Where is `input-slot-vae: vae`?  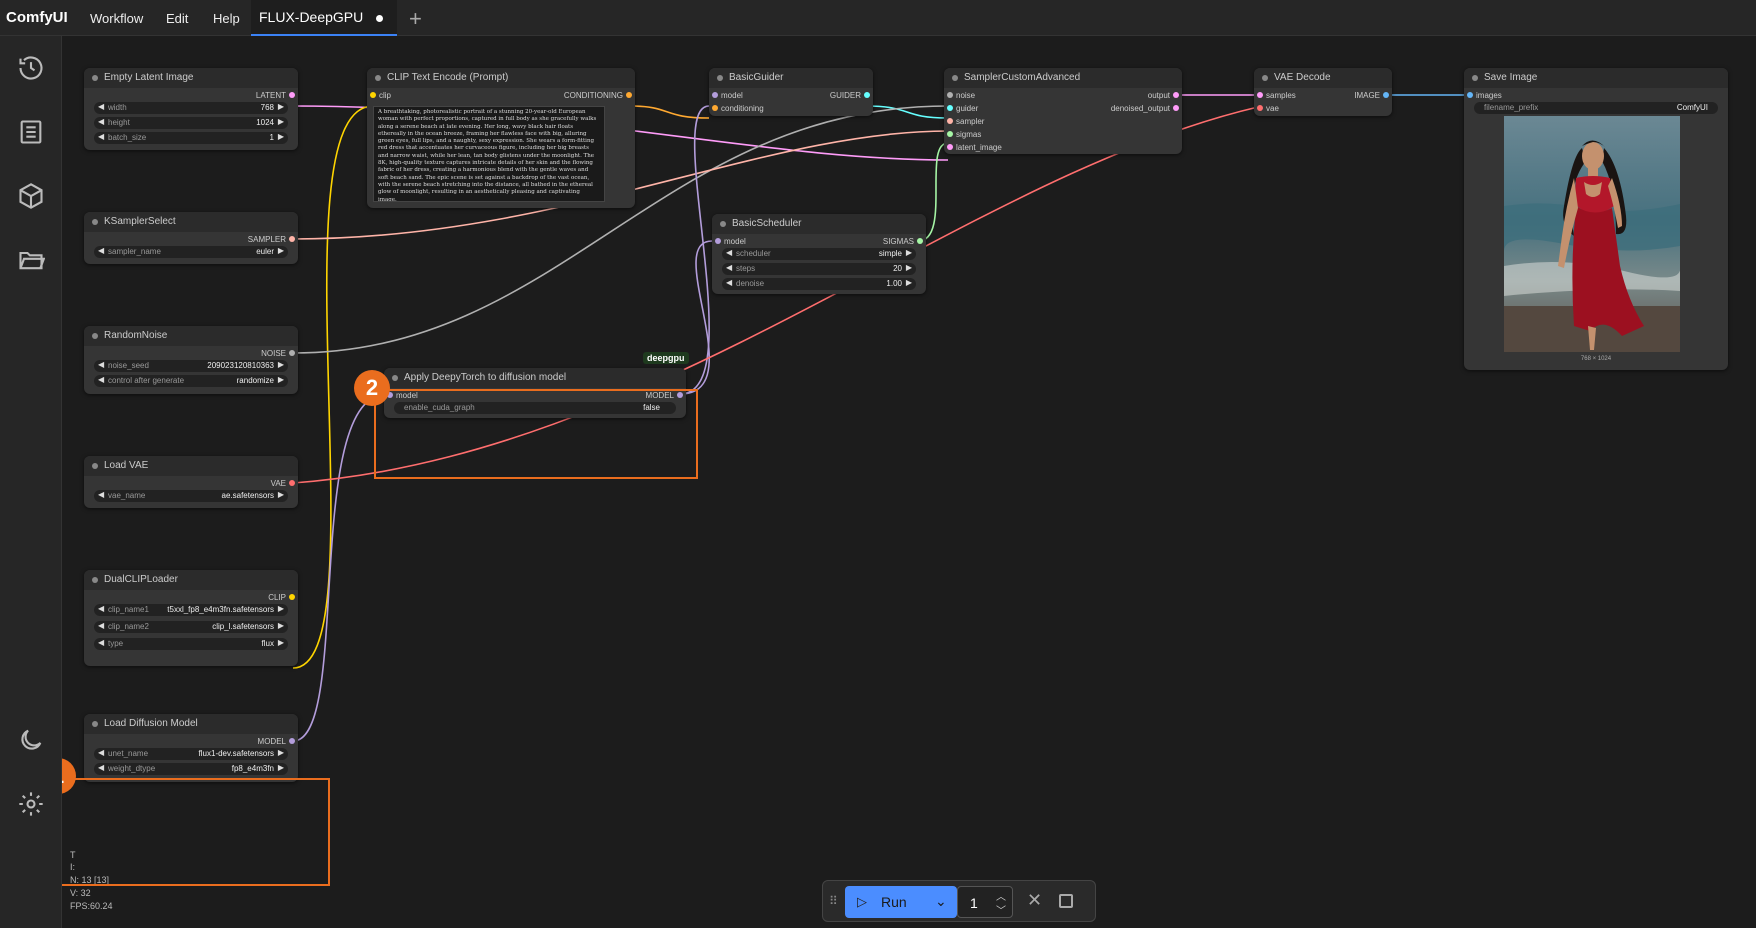 input-slot-vae: vae is located at coordinates (1272, 108).